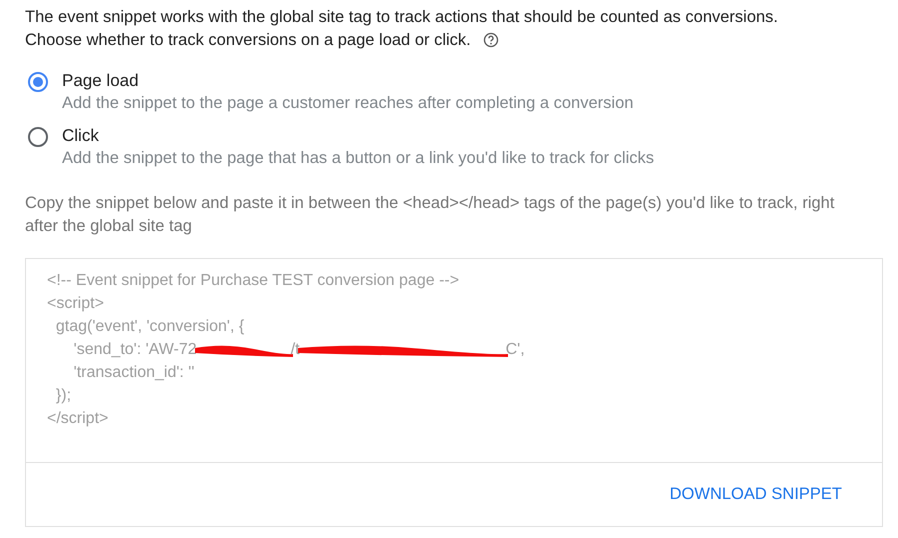 The width and height of the screenshot is (898, 538). Describe the element at coordinates (402, 29) in the screenshot. I see `intro-text: The event snippet works with the global site tag to track actions that should be counted as conversions. Choose whether to track conversions on a page load or click.` at that location.